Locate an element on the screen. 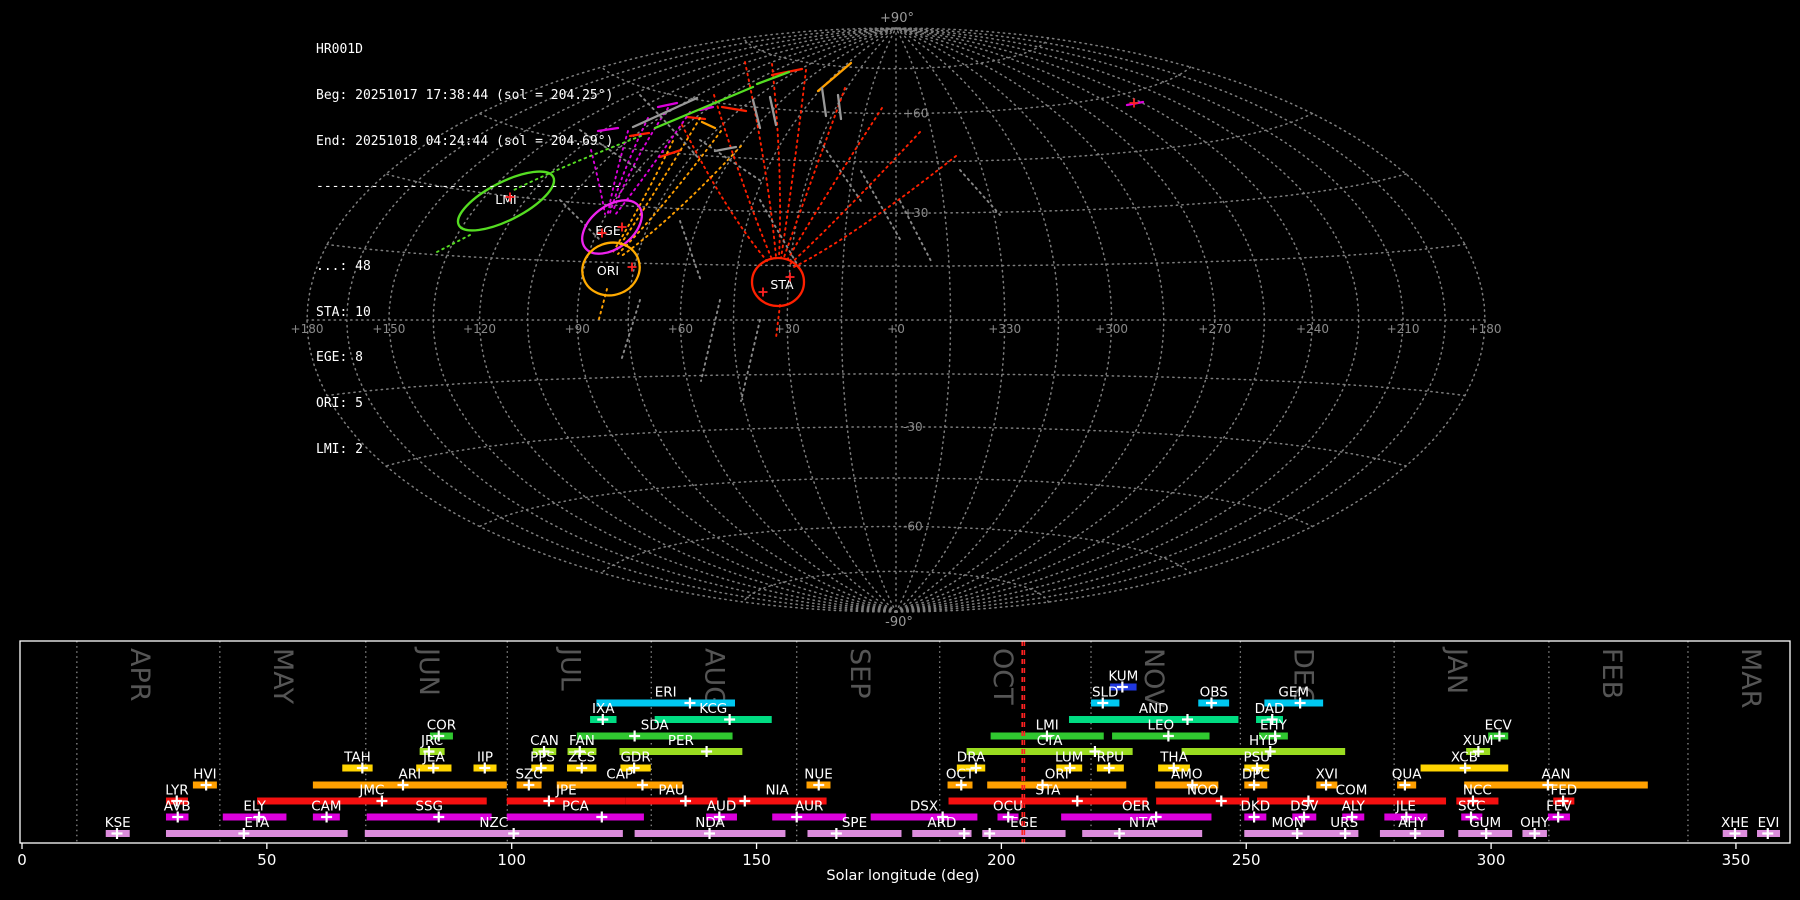  bar-label-jrc: JRC is located at coordinates (431, 741).